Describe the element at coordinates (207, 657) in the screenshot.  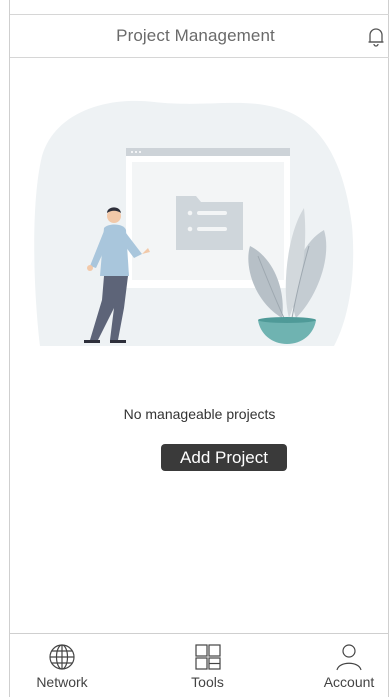
I see `grid-icon` at that location.